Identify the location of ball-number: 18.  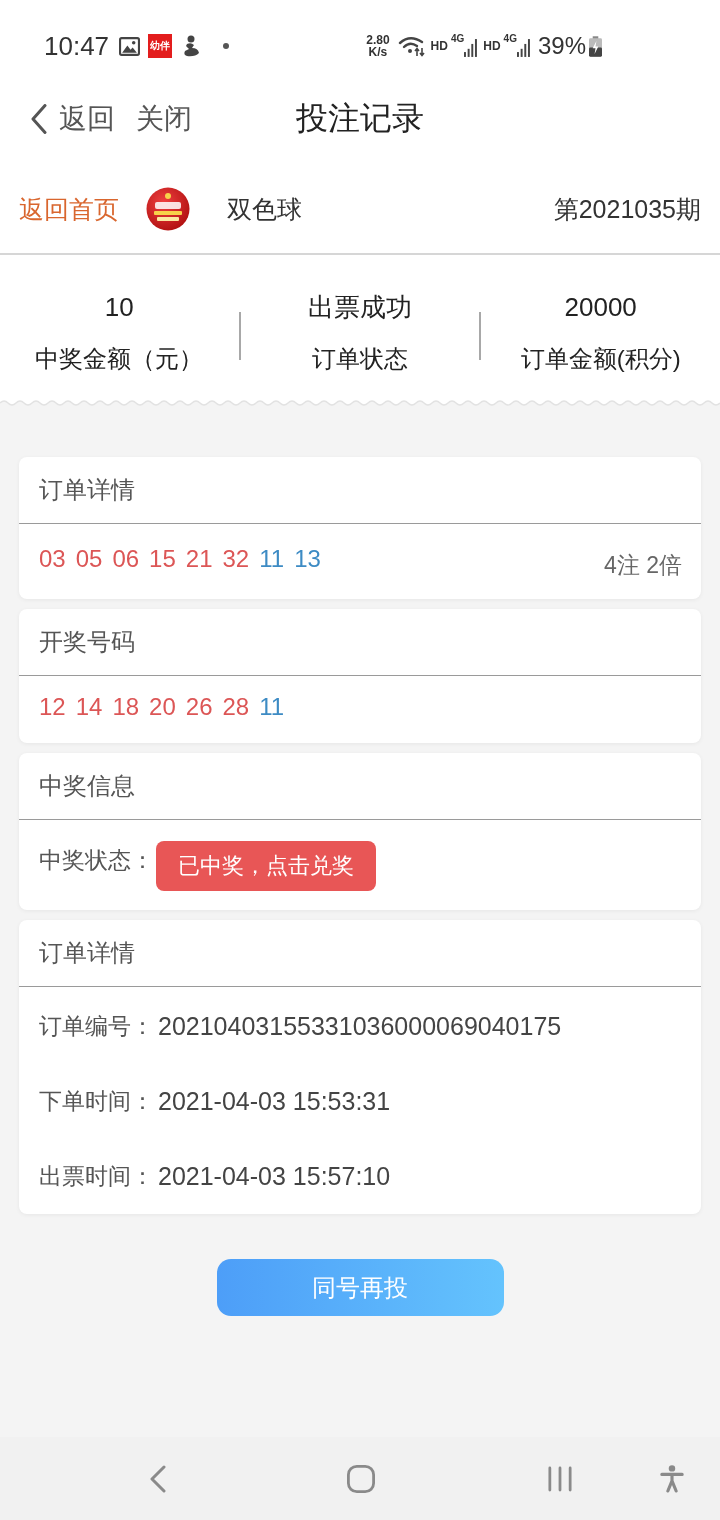
(126, 706).